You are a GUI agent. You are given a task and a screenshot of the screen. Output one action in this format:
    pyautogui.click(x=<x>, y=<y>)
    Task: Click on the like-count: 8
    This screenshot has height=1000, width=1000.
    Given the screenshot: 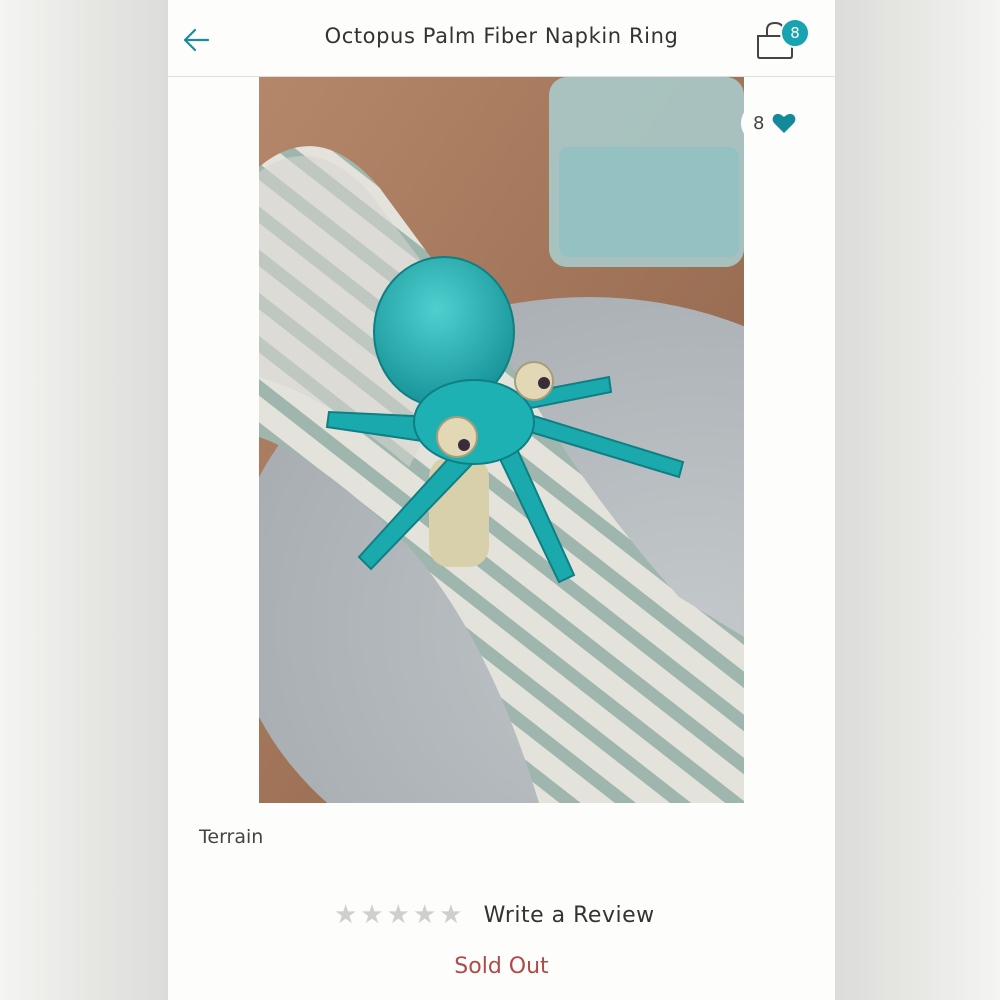 What is the action you would take?
    pyautogui.click(x=759, y=123)
    